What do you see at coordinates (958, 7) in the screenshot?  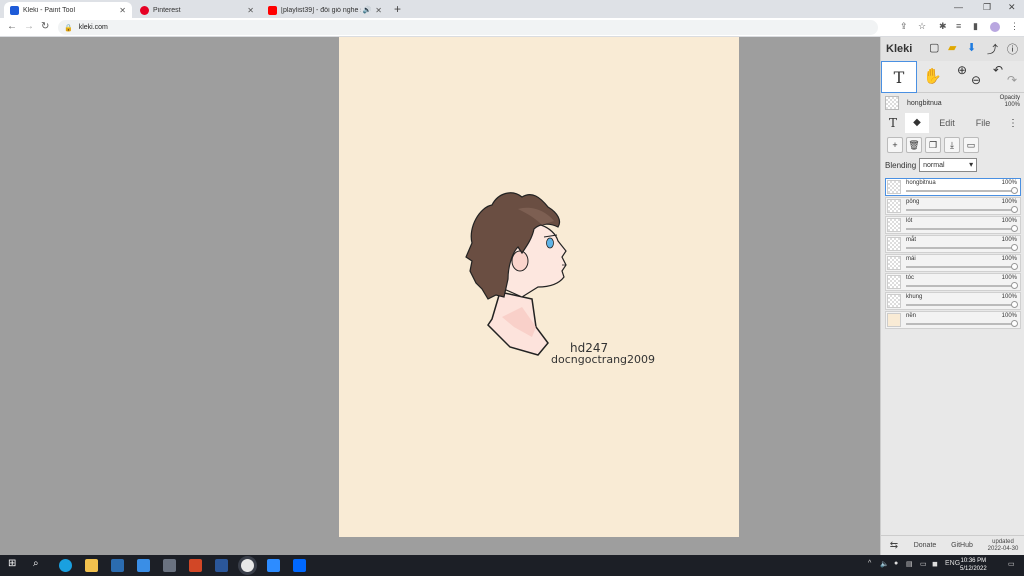 I see `minimize-icon: —` at bounding box center [958, 7].